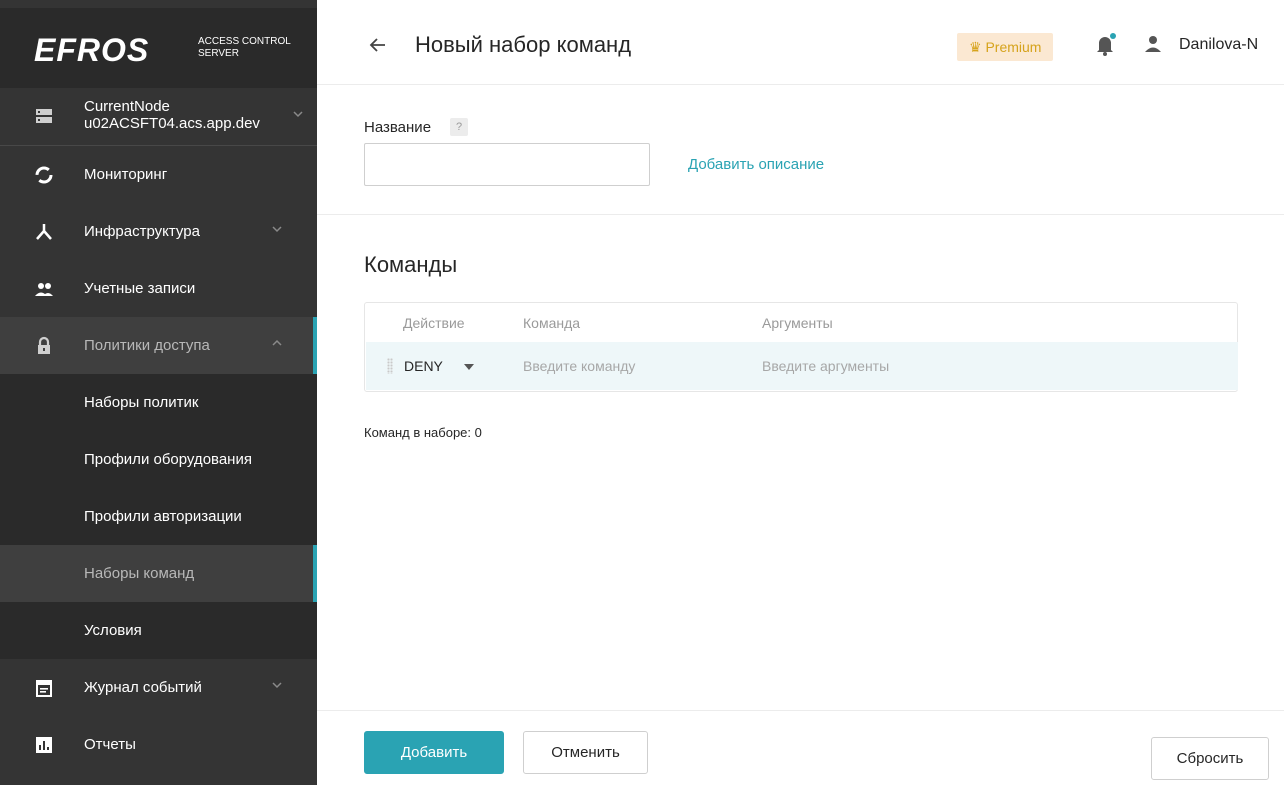 The height and width of the screenshot is (785, 1284). I want to click on sidebar-item-label: Профили оборудования, so click(168, 459).